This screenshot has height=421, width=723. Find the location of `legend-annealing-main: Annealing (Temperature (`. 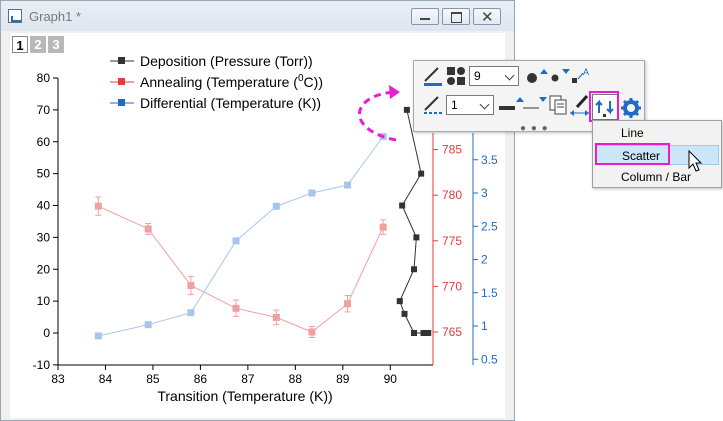

legend-annealing-main: Annealing (Temperature ( is located at coordinates (219, 82).